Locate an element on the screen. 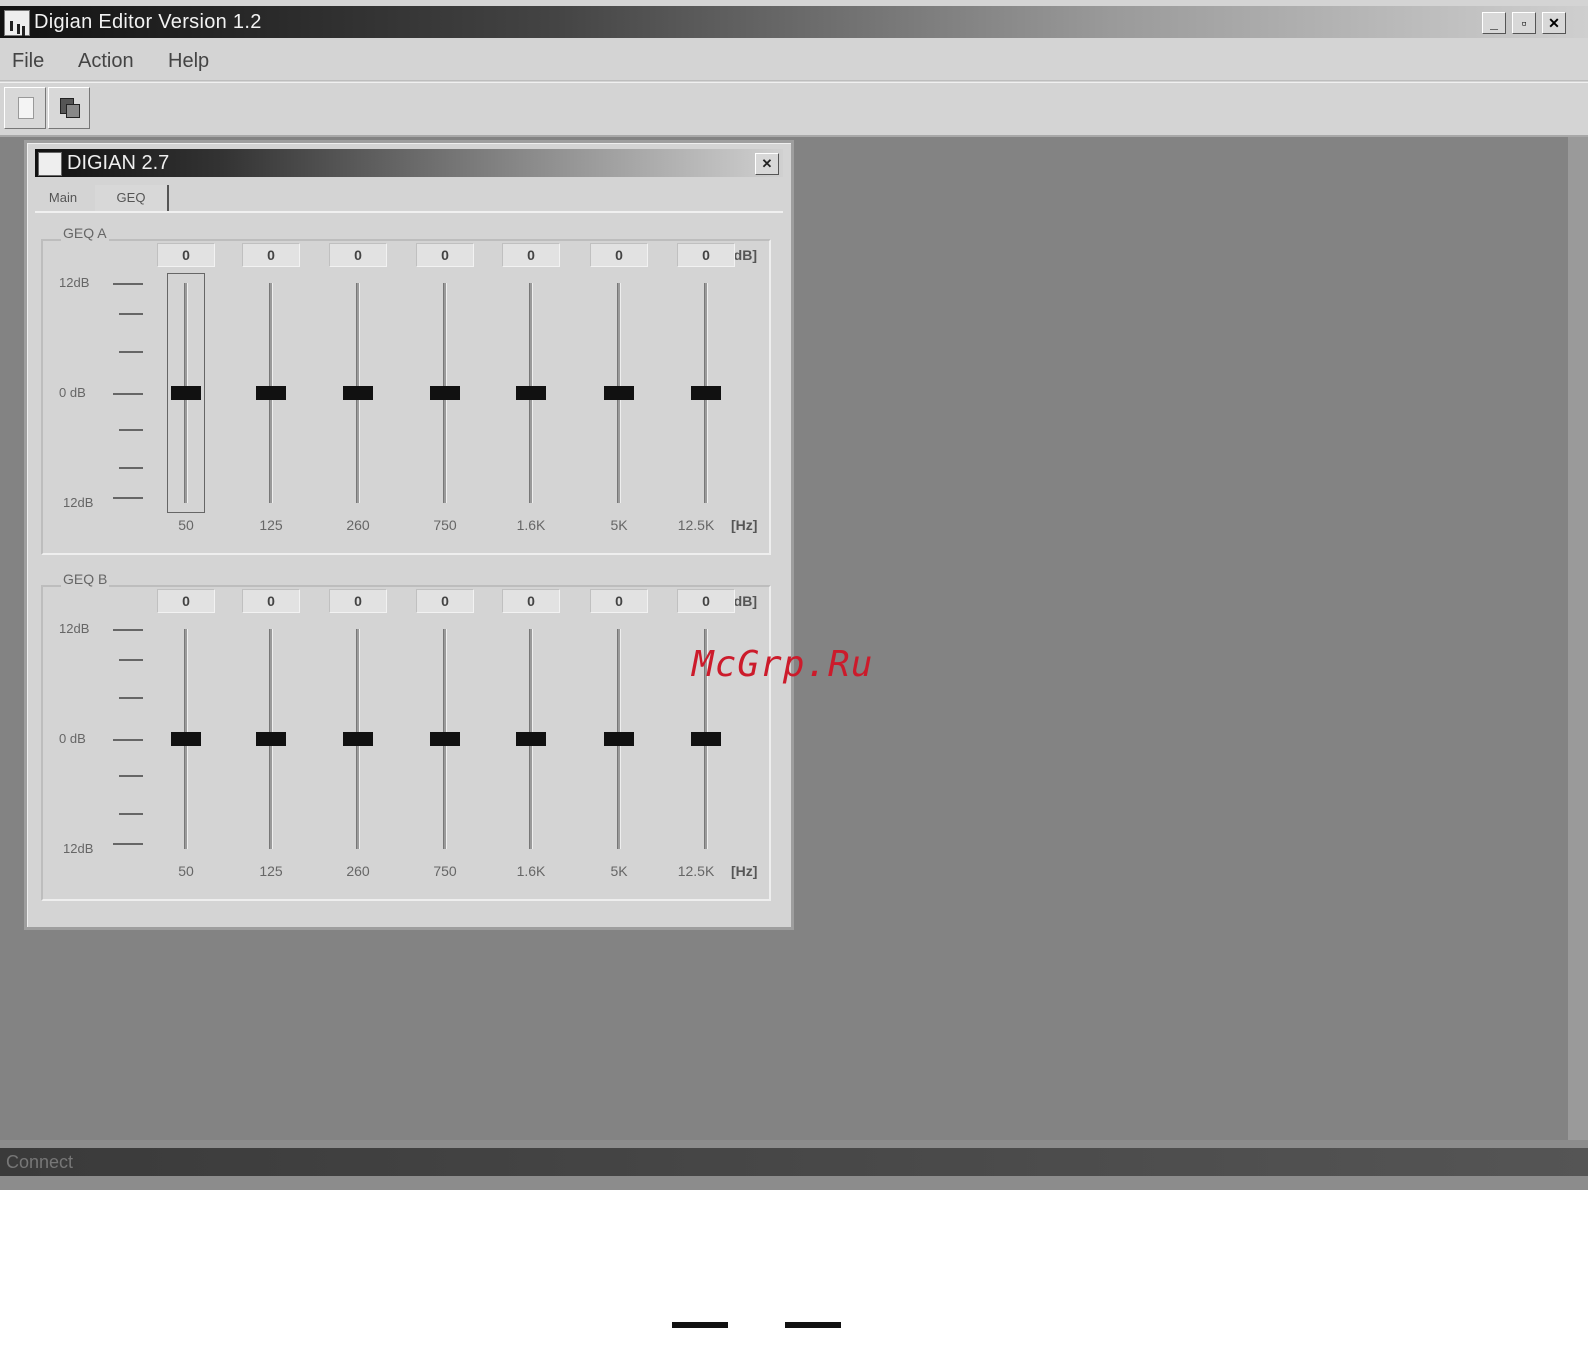 Image resolution: width=1588 pixels, height=1345 pixels. tab-strip: Main GEQ is located at coordinates (409, 197).